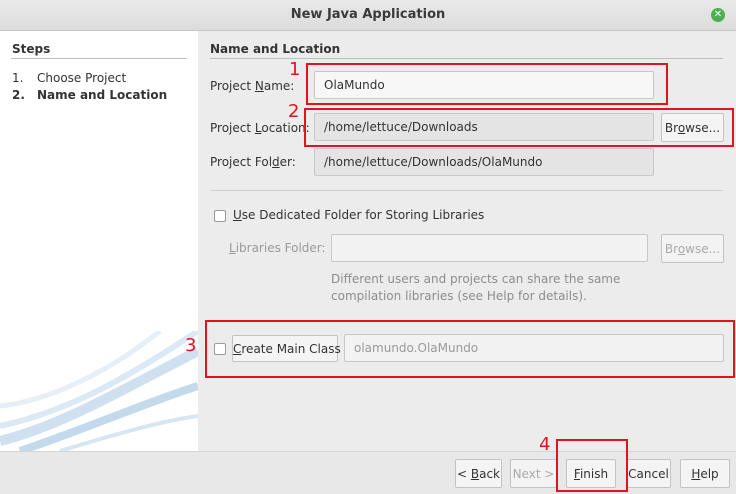 This screenshot has width=736, height=494. What do you see at coordinates (718, 15) in the screenshot?
I see `close-icon: ✕` at bounding box center [718, 15].